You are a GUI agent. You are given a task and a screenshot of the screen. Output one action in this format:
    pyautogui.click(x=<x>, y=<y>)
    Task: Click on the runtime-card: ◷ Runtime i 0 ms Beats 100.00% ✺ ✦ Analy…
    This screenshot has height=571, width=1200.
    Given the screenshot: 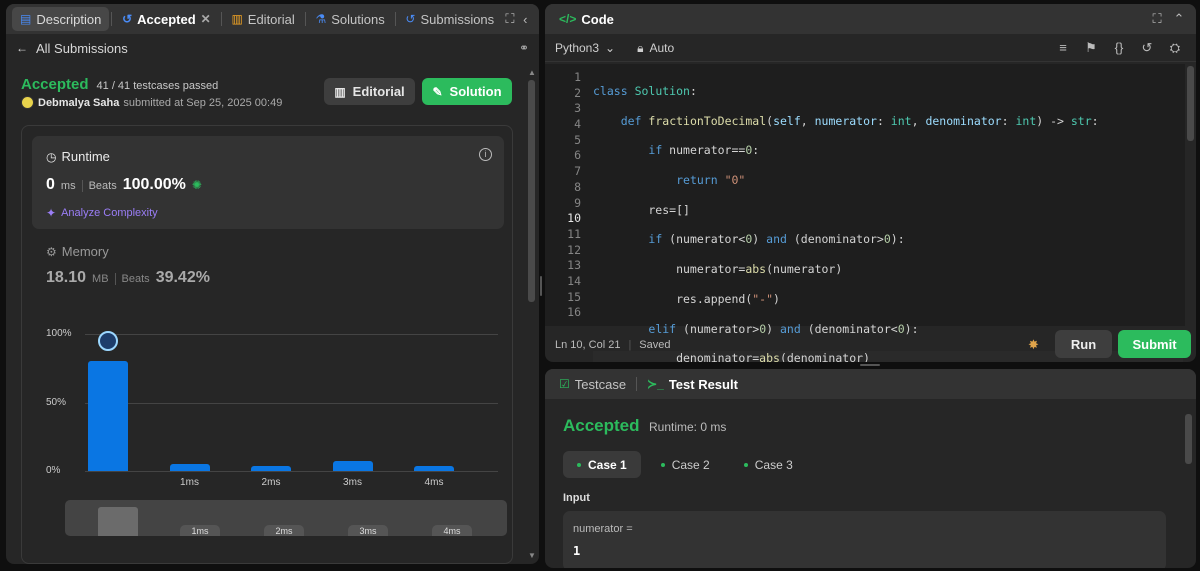 What is the action you would take?
    pyautogui.click(x=268, y=182)
    